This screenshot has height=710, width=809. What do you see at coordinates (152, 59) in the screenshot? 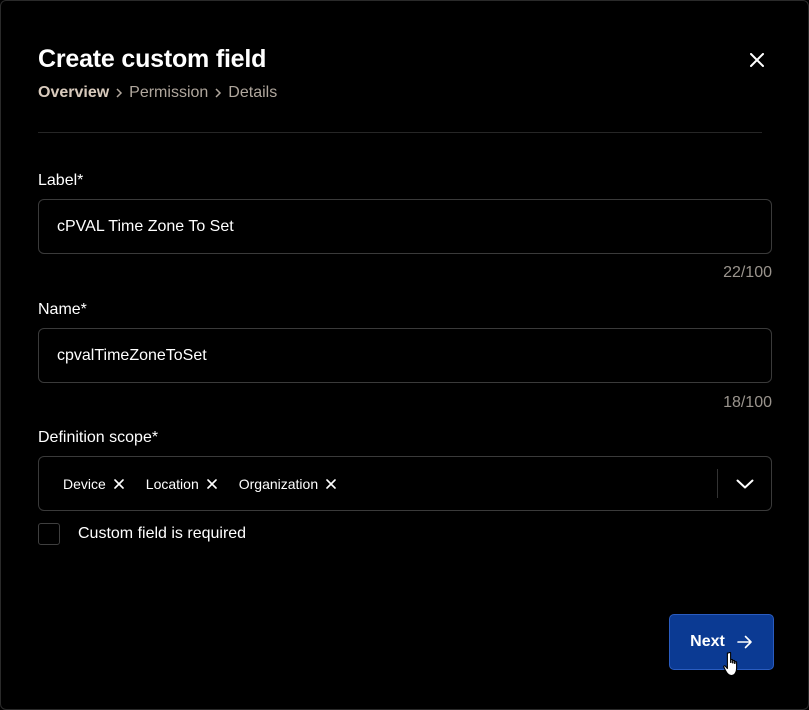
I see `dialog-title: Create custom field` at bounding box center [152, 59].